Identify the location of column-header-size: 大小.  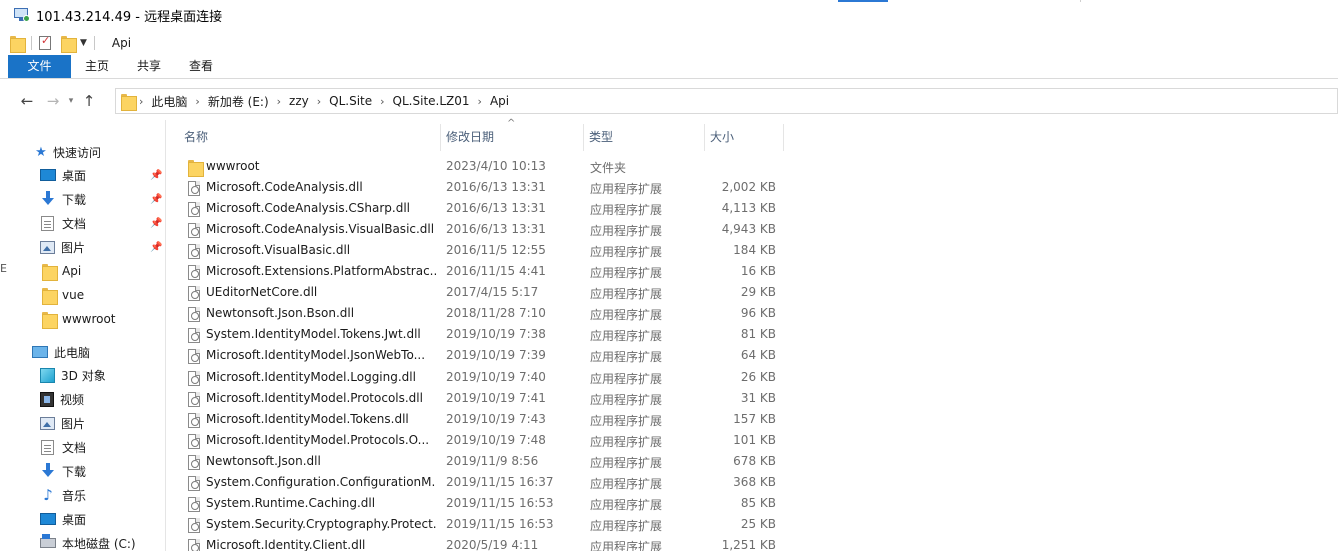
(744, 137).